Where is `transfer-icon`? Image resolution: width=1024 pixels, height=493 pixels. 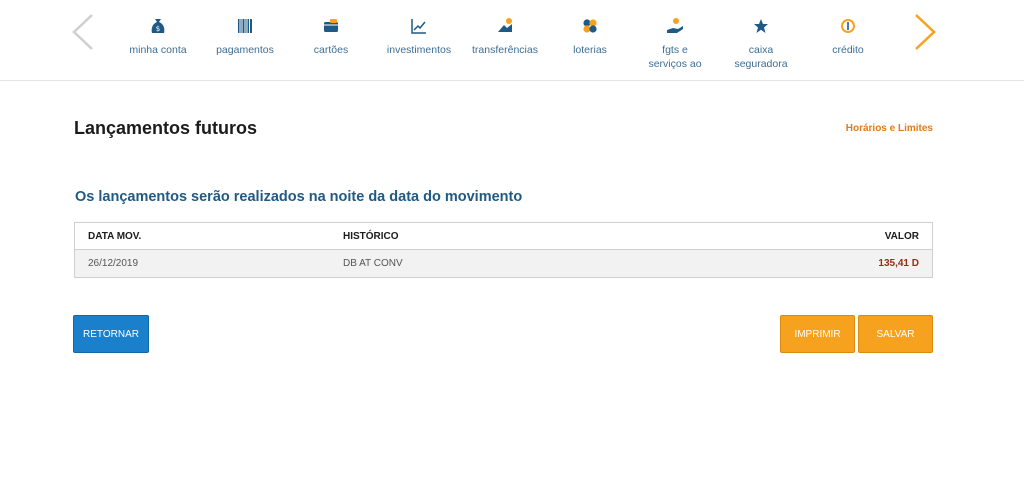 transfer-icon is located at coordinates (505, 25).